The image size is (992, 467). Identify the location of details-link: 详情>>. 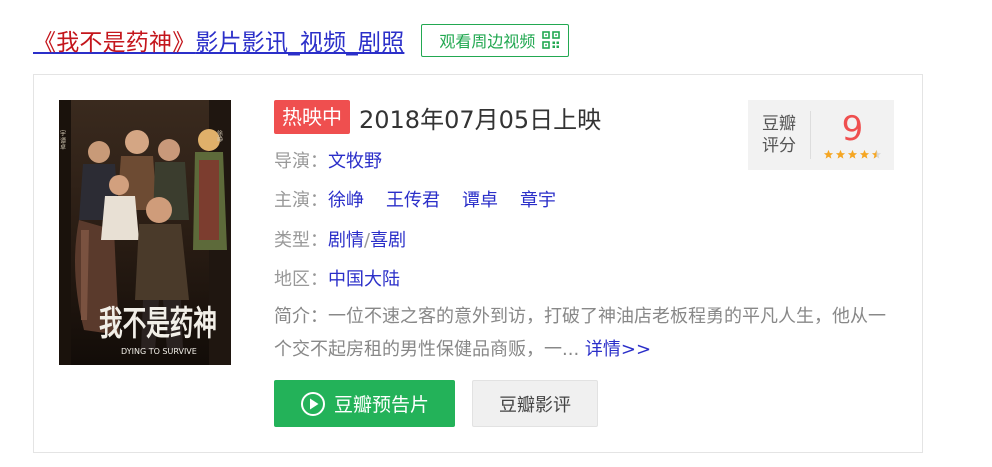
(618, 349).